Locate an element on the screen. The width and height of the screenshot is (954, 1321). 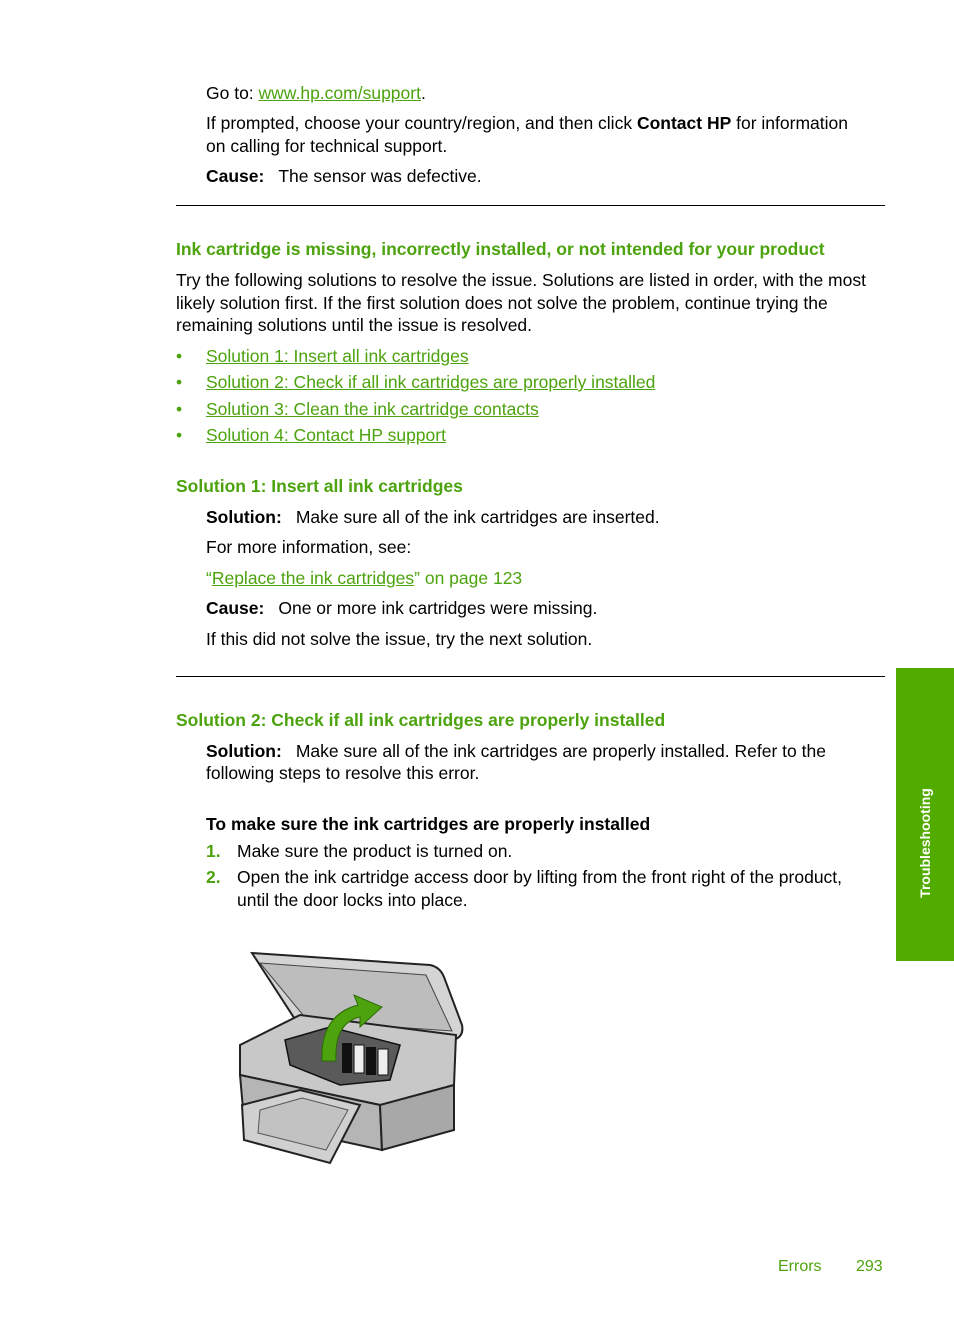
prompt-line-2: on calling for technical support. is located at coordinates (327, 146).